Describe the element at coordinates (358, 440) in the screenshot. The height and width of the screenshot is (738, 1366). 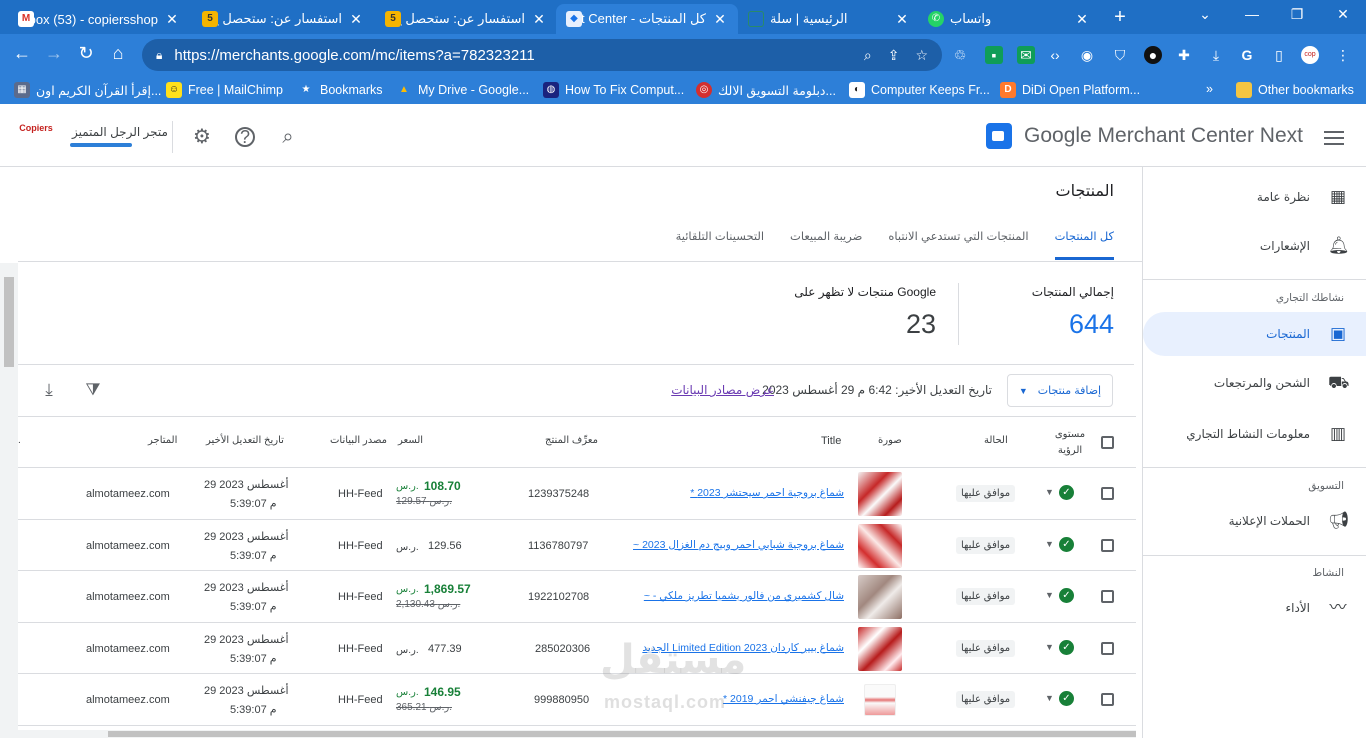
I see `col-data-source: مصدر البيانات` at that location.